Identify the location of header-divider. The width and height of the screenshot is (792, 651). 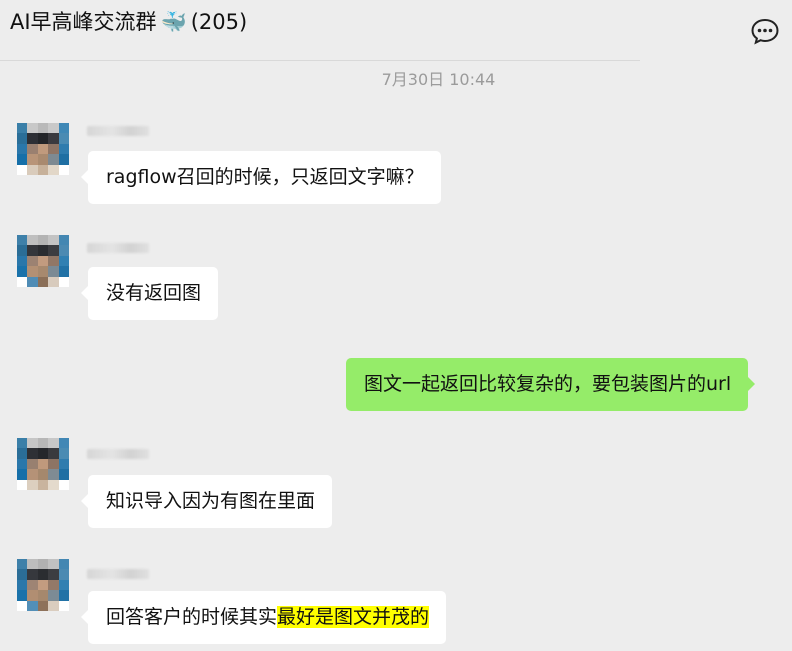
(320, 60).